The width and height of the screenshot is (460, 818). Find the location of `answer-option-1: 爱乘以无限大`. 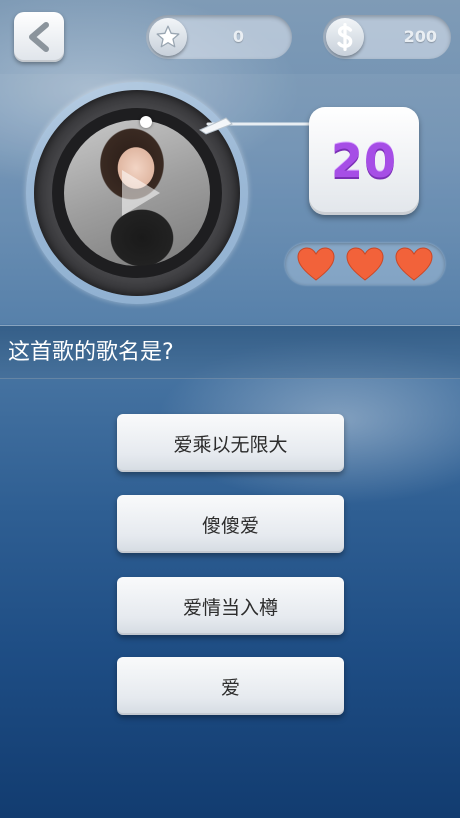

answer-option-1: 爱乘以无限大 is located at coordinates (230, 443).